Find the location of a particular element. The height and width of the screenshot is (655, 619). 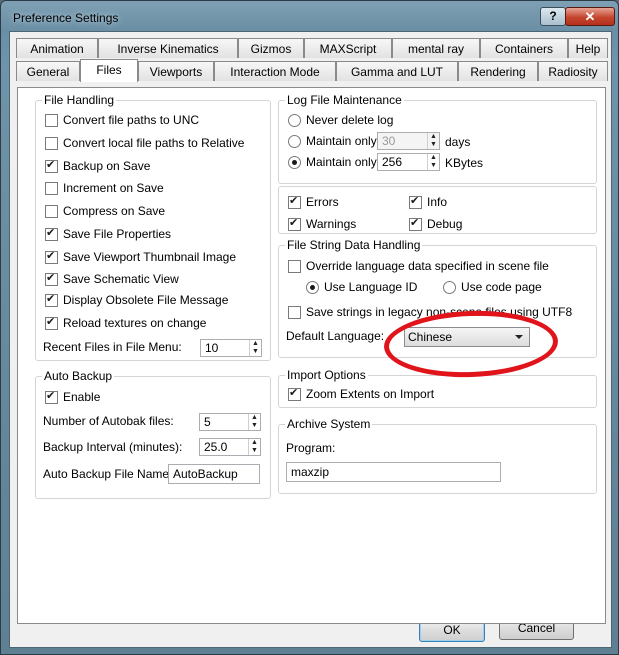

num-autobak-label: Number of Autobak files: is located at coordinates (108, 421).